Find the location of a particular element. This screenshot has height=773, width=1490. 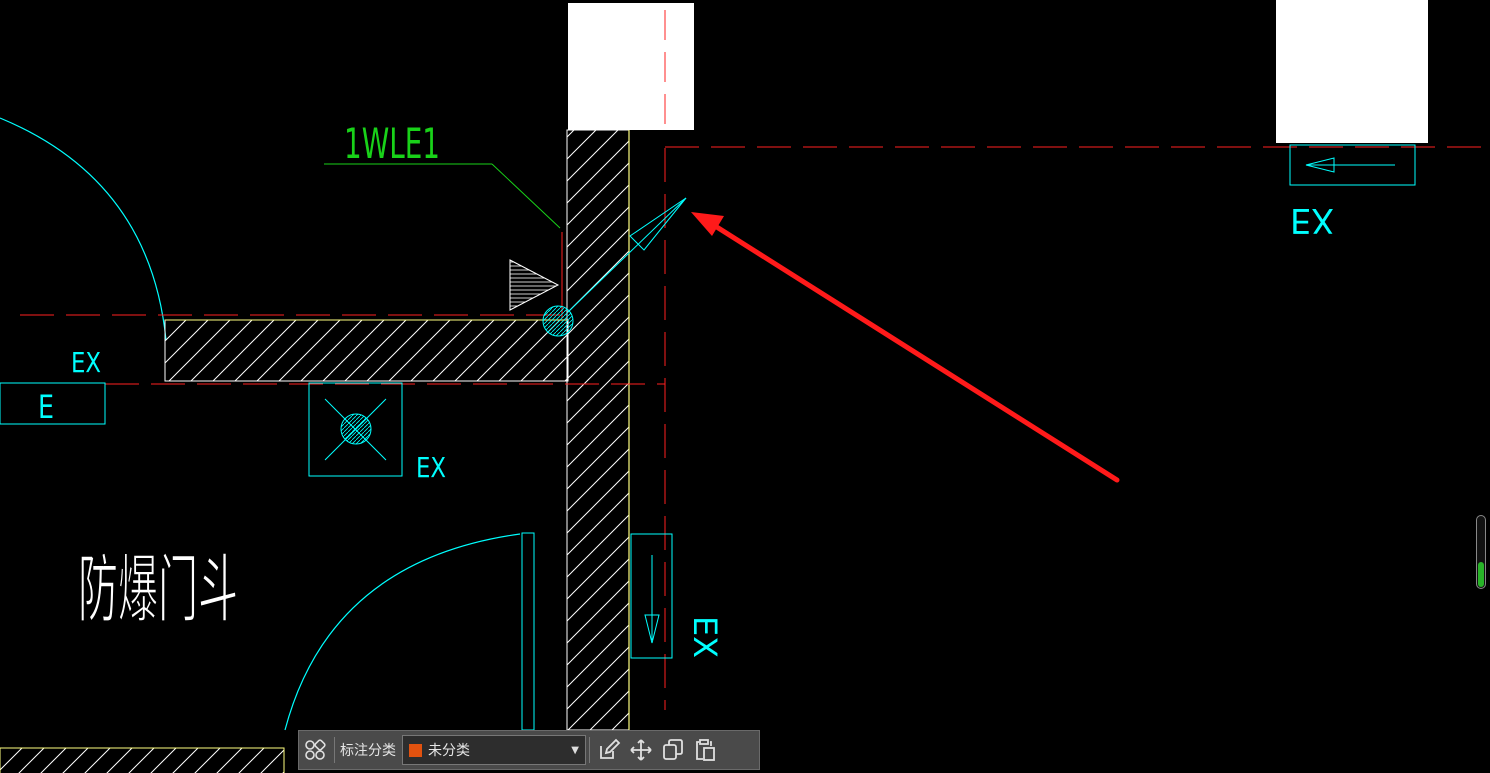

door-swing-arc-bottom is located at coordinates (402, 632).